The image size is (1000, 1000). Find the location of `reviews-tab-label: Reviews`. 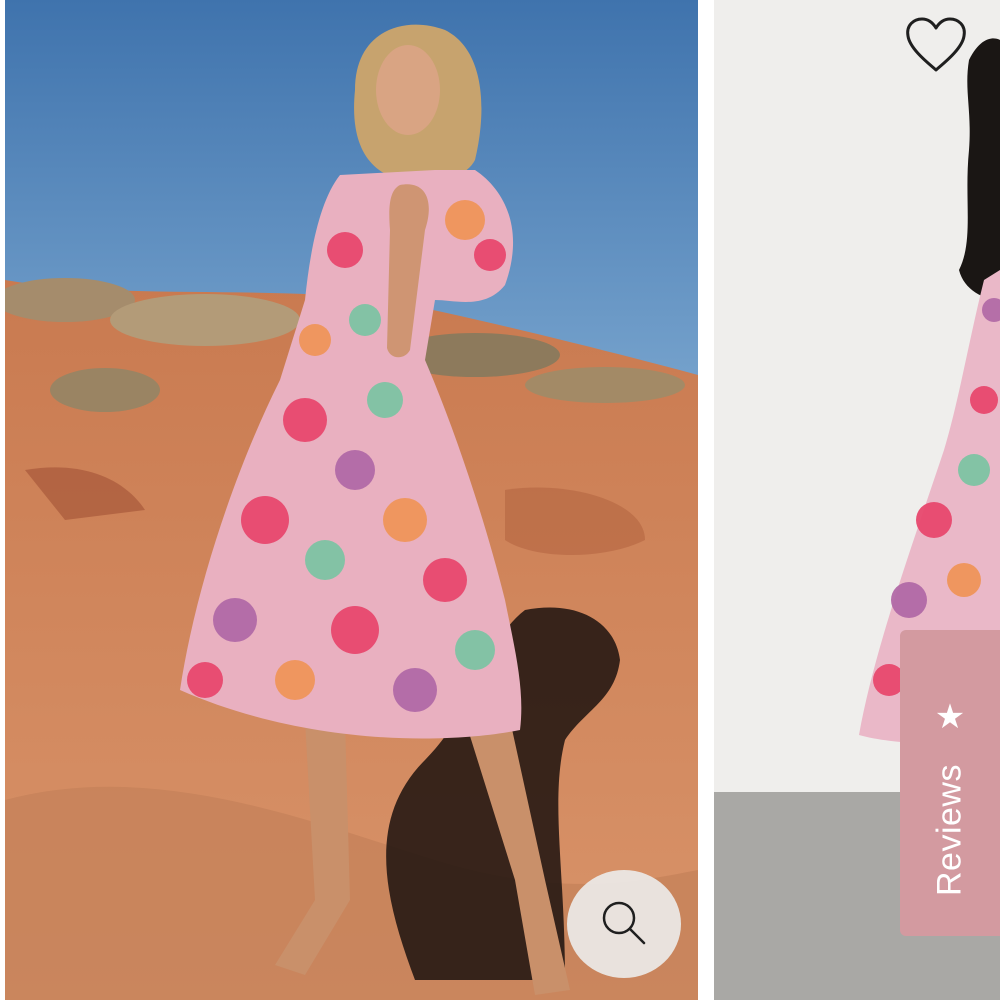

reviews-tab-label: Reviews is located at coordinates (949, 830).